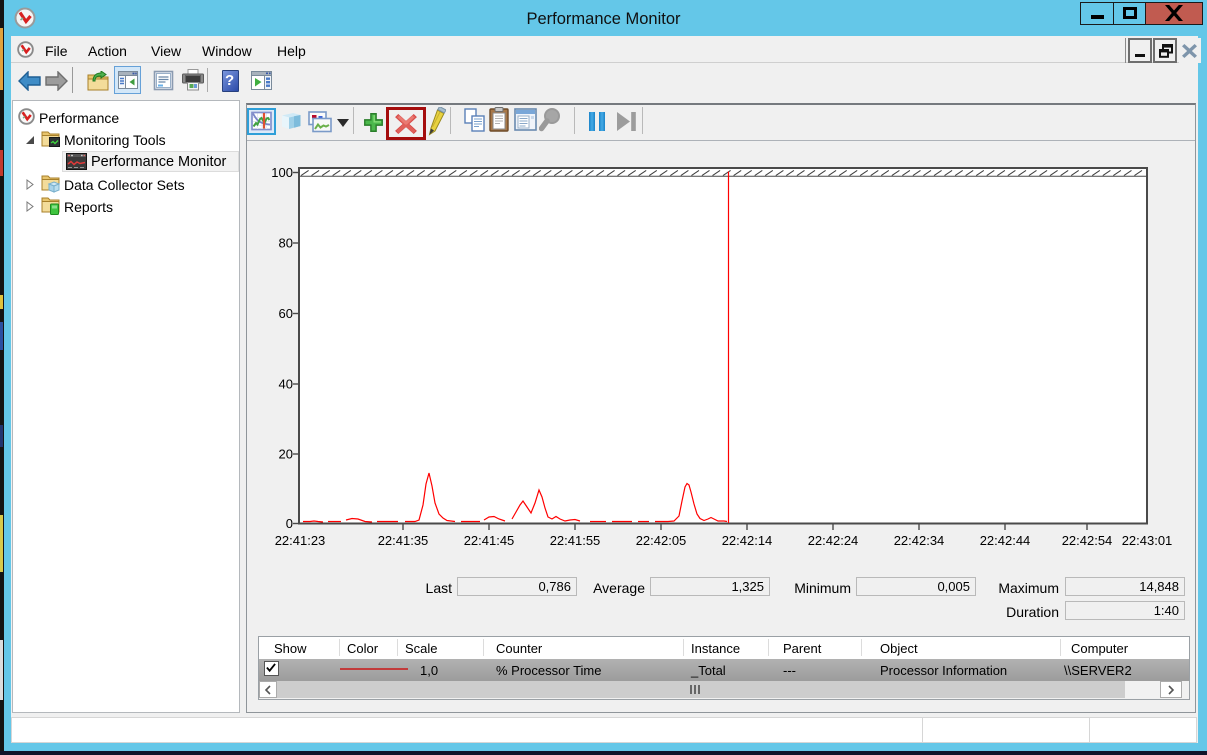 Image resolution: width=1207 pixels, height=755 pixels. Describe the element at coordinates (286, 454) in the screenshot. I see `svg-text: 20` at that location.